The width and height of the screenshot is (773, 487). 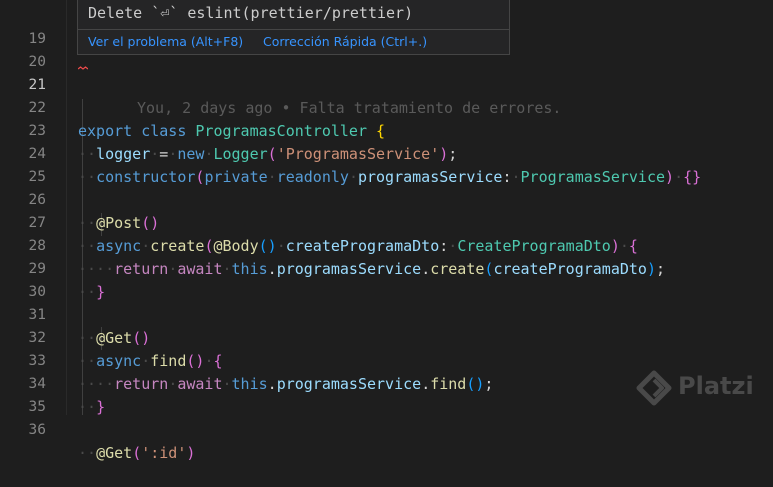 What do you see at coordinates (386, 107) in the screenshot?
I see `code-line: 22 export class ProgramasController {` at bounding box center [386, 107].